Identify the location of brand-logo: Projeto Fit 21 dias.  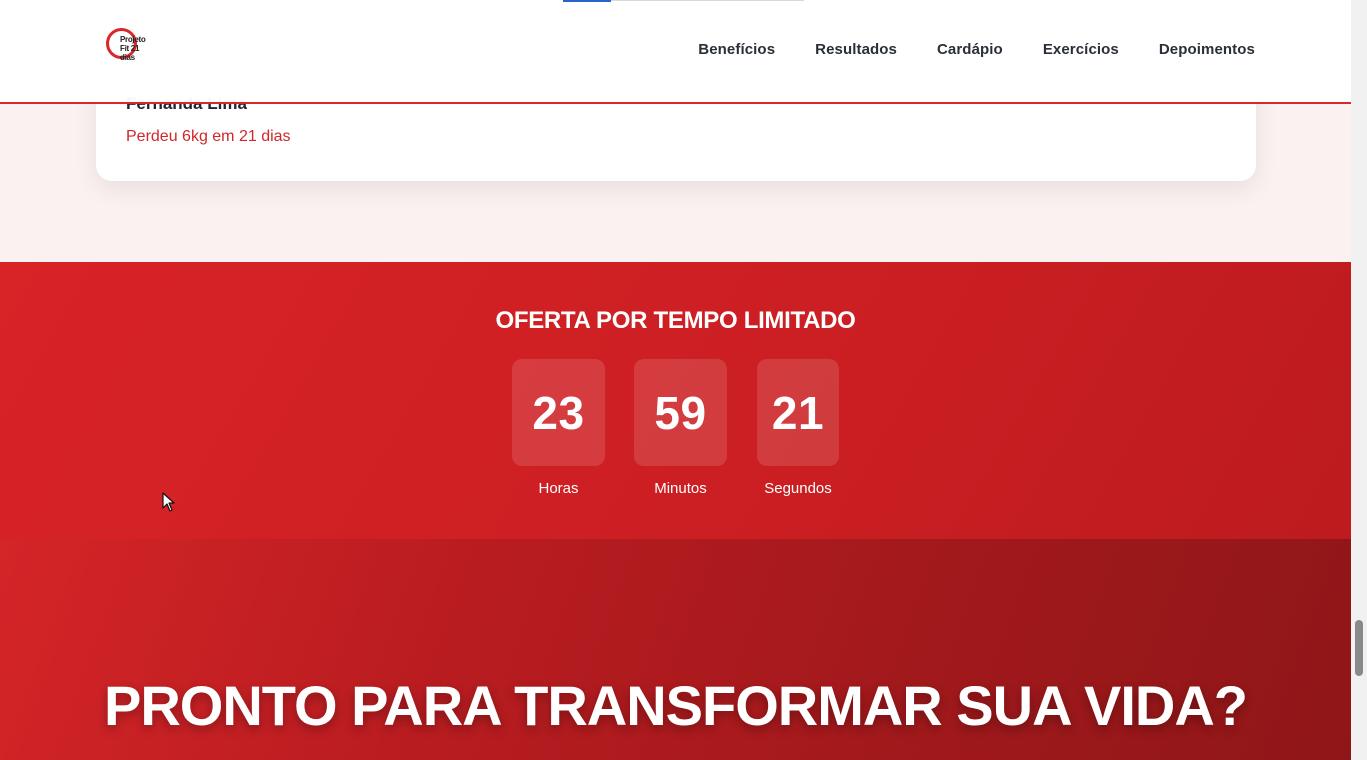
(128, 45).